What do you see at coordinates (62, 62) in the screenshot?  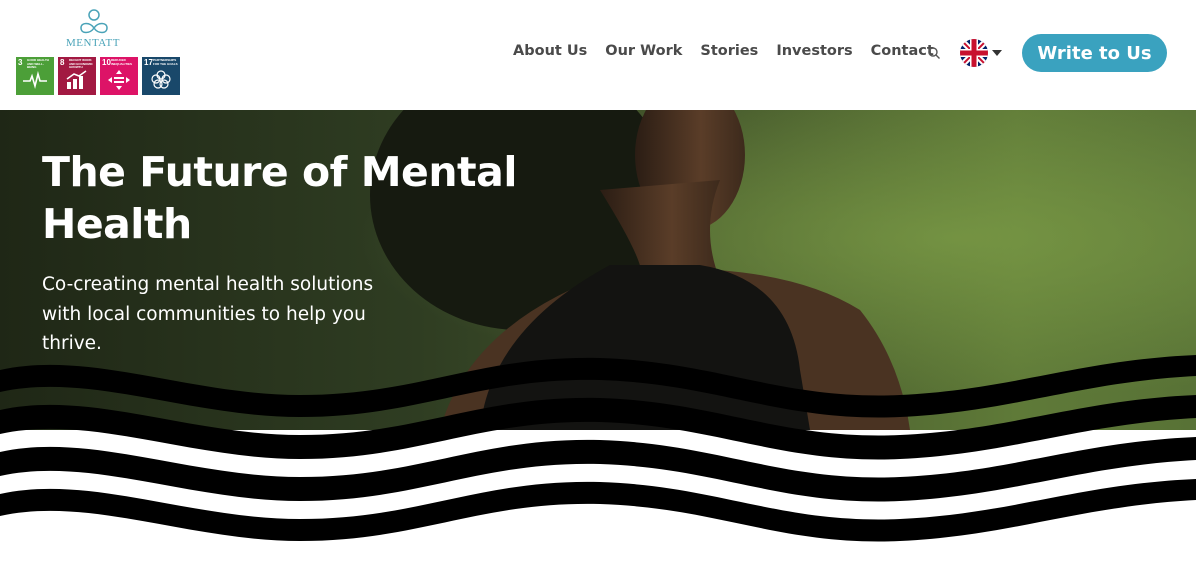 I see `sdg-number: 8` at bounding box center [62, 62].